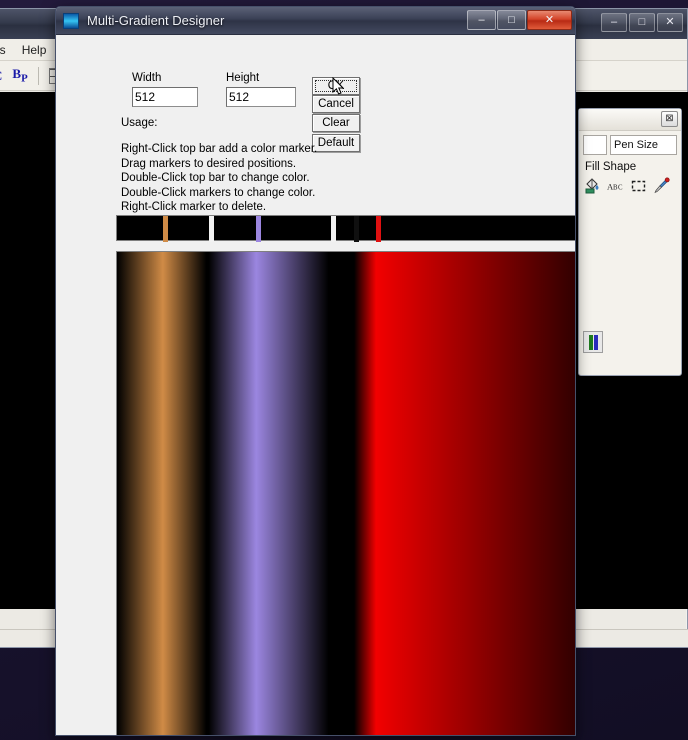 The image size is (688, 740). I want to click on cancel-button: Cancel, so click(336, 104).